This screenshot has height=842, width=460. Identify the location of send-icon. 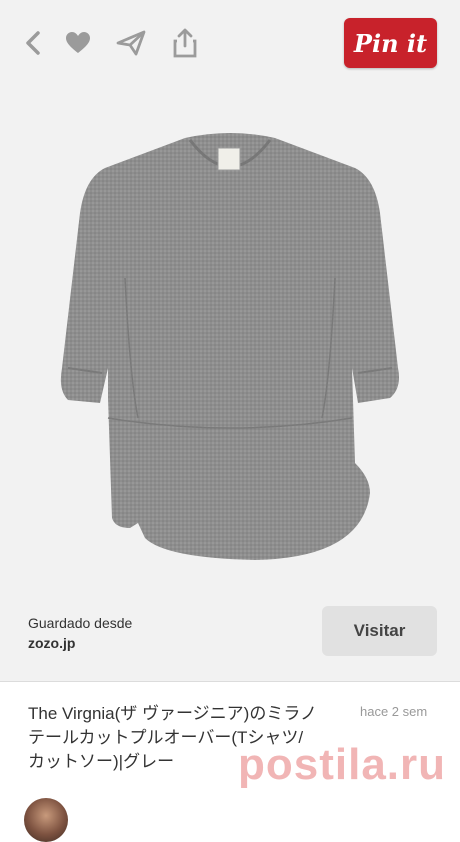
(131, 43).